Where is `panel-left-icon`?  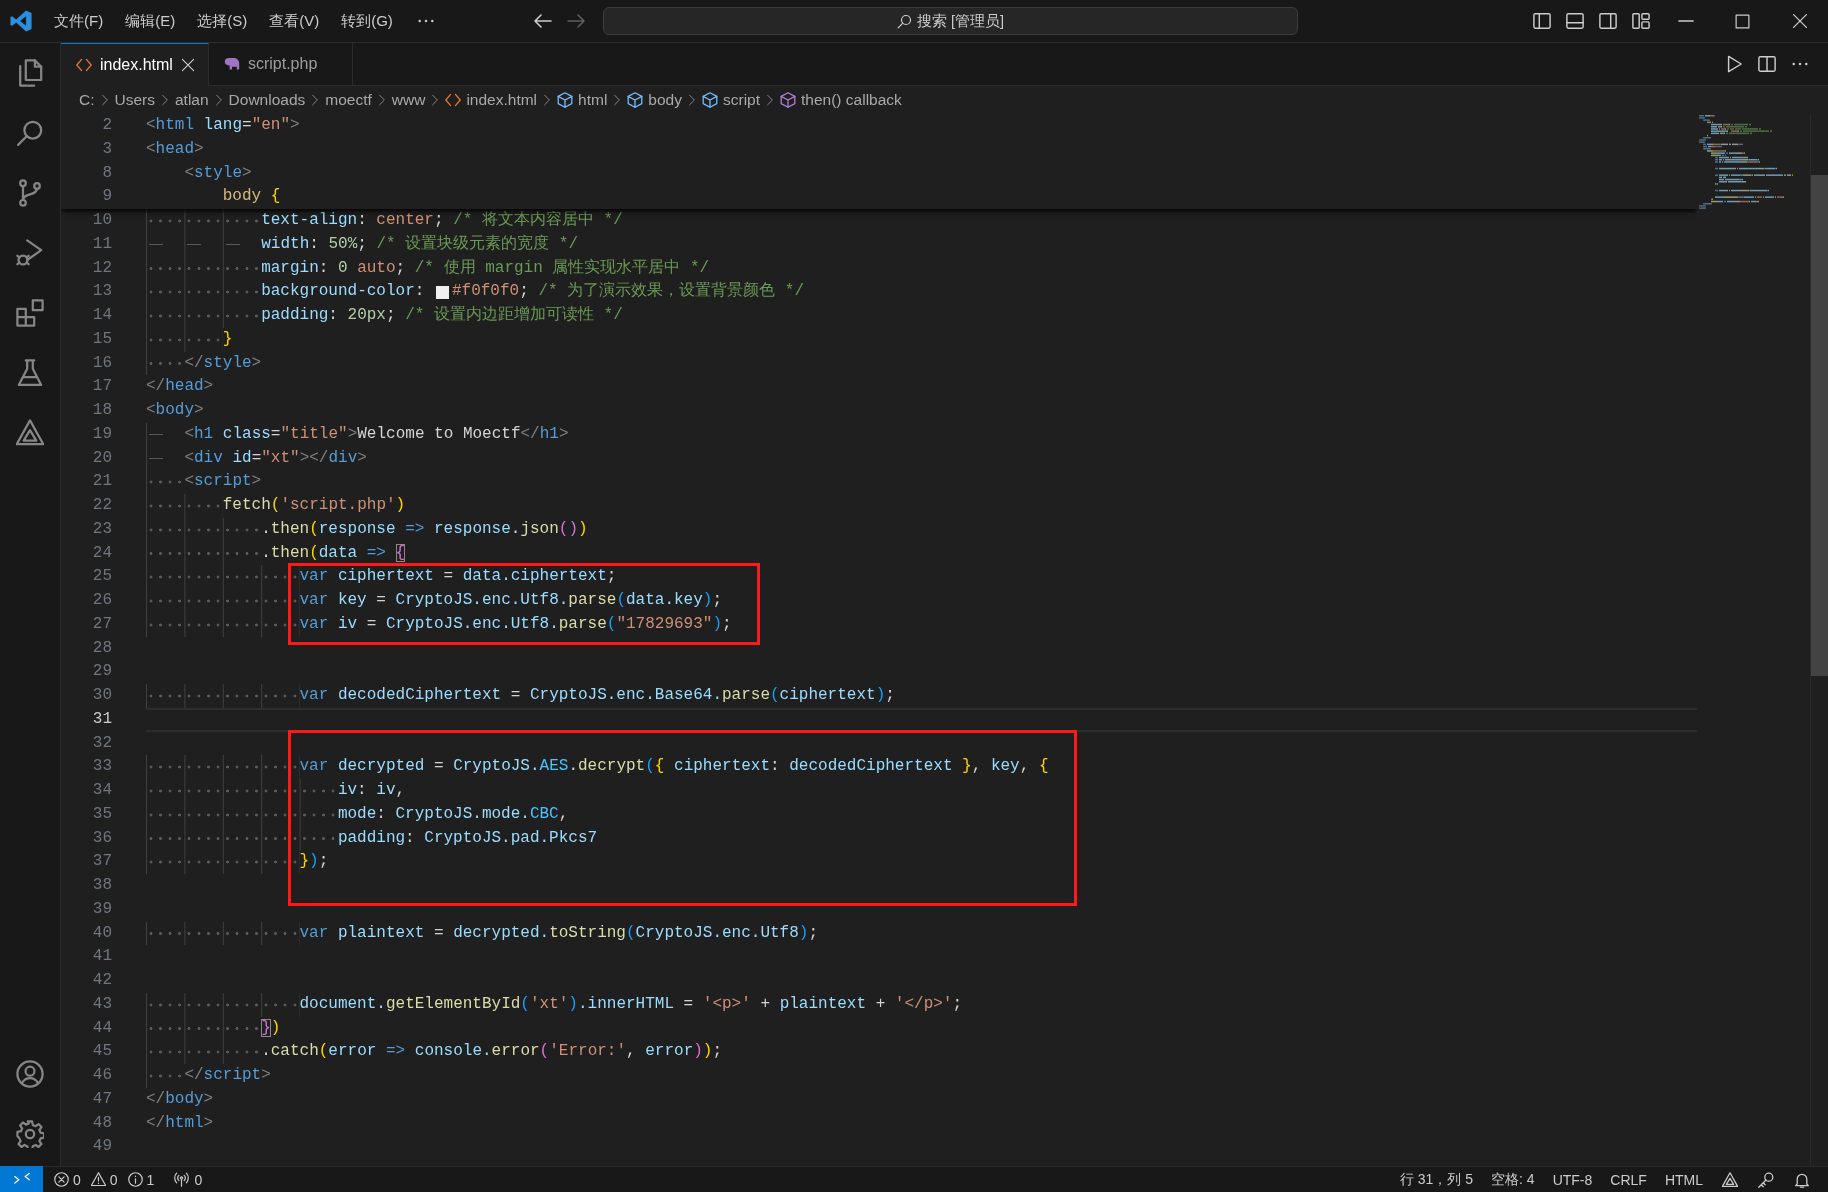 panel-left-icon is located at coordinates (1542, 21).